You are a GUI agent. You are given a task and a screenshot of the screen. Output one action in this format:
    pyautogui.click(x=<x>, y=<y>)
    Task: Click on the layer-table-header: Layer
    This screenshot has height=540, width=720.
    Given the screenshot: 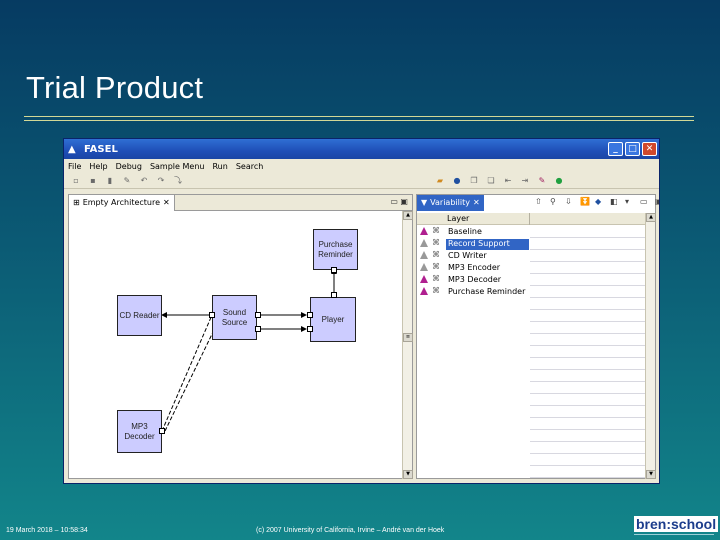 What is the action you would take?
    pyautogui.click(x=532, y=219)
    